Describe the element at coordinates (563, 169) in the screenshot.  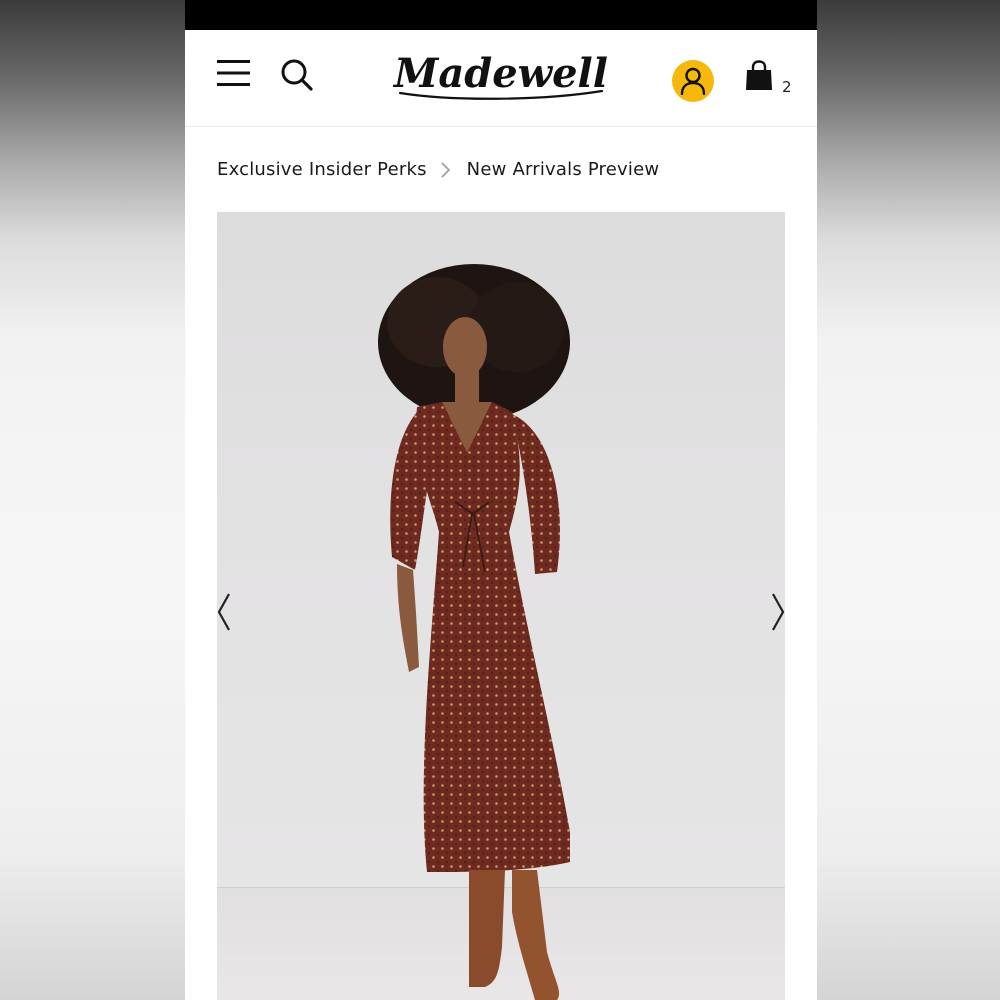
I see `breadcrumb-item-new-arrivals: New Arrivals Preview` at that location.